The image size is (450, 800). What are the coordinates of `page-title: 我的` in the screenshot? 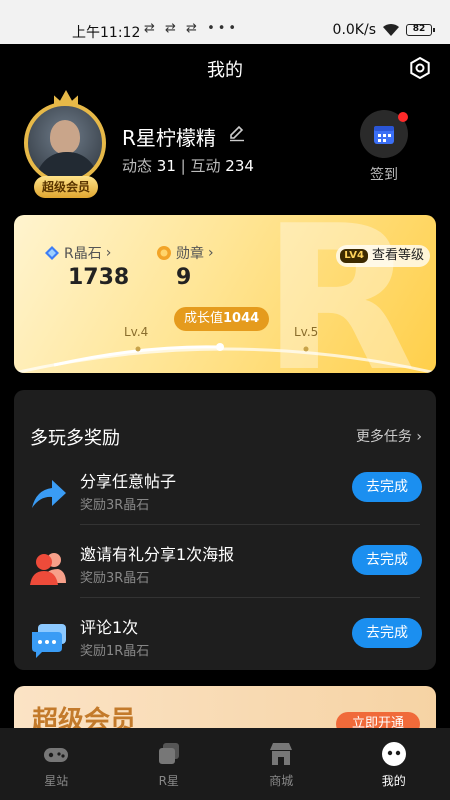 It's located at (225, 70).